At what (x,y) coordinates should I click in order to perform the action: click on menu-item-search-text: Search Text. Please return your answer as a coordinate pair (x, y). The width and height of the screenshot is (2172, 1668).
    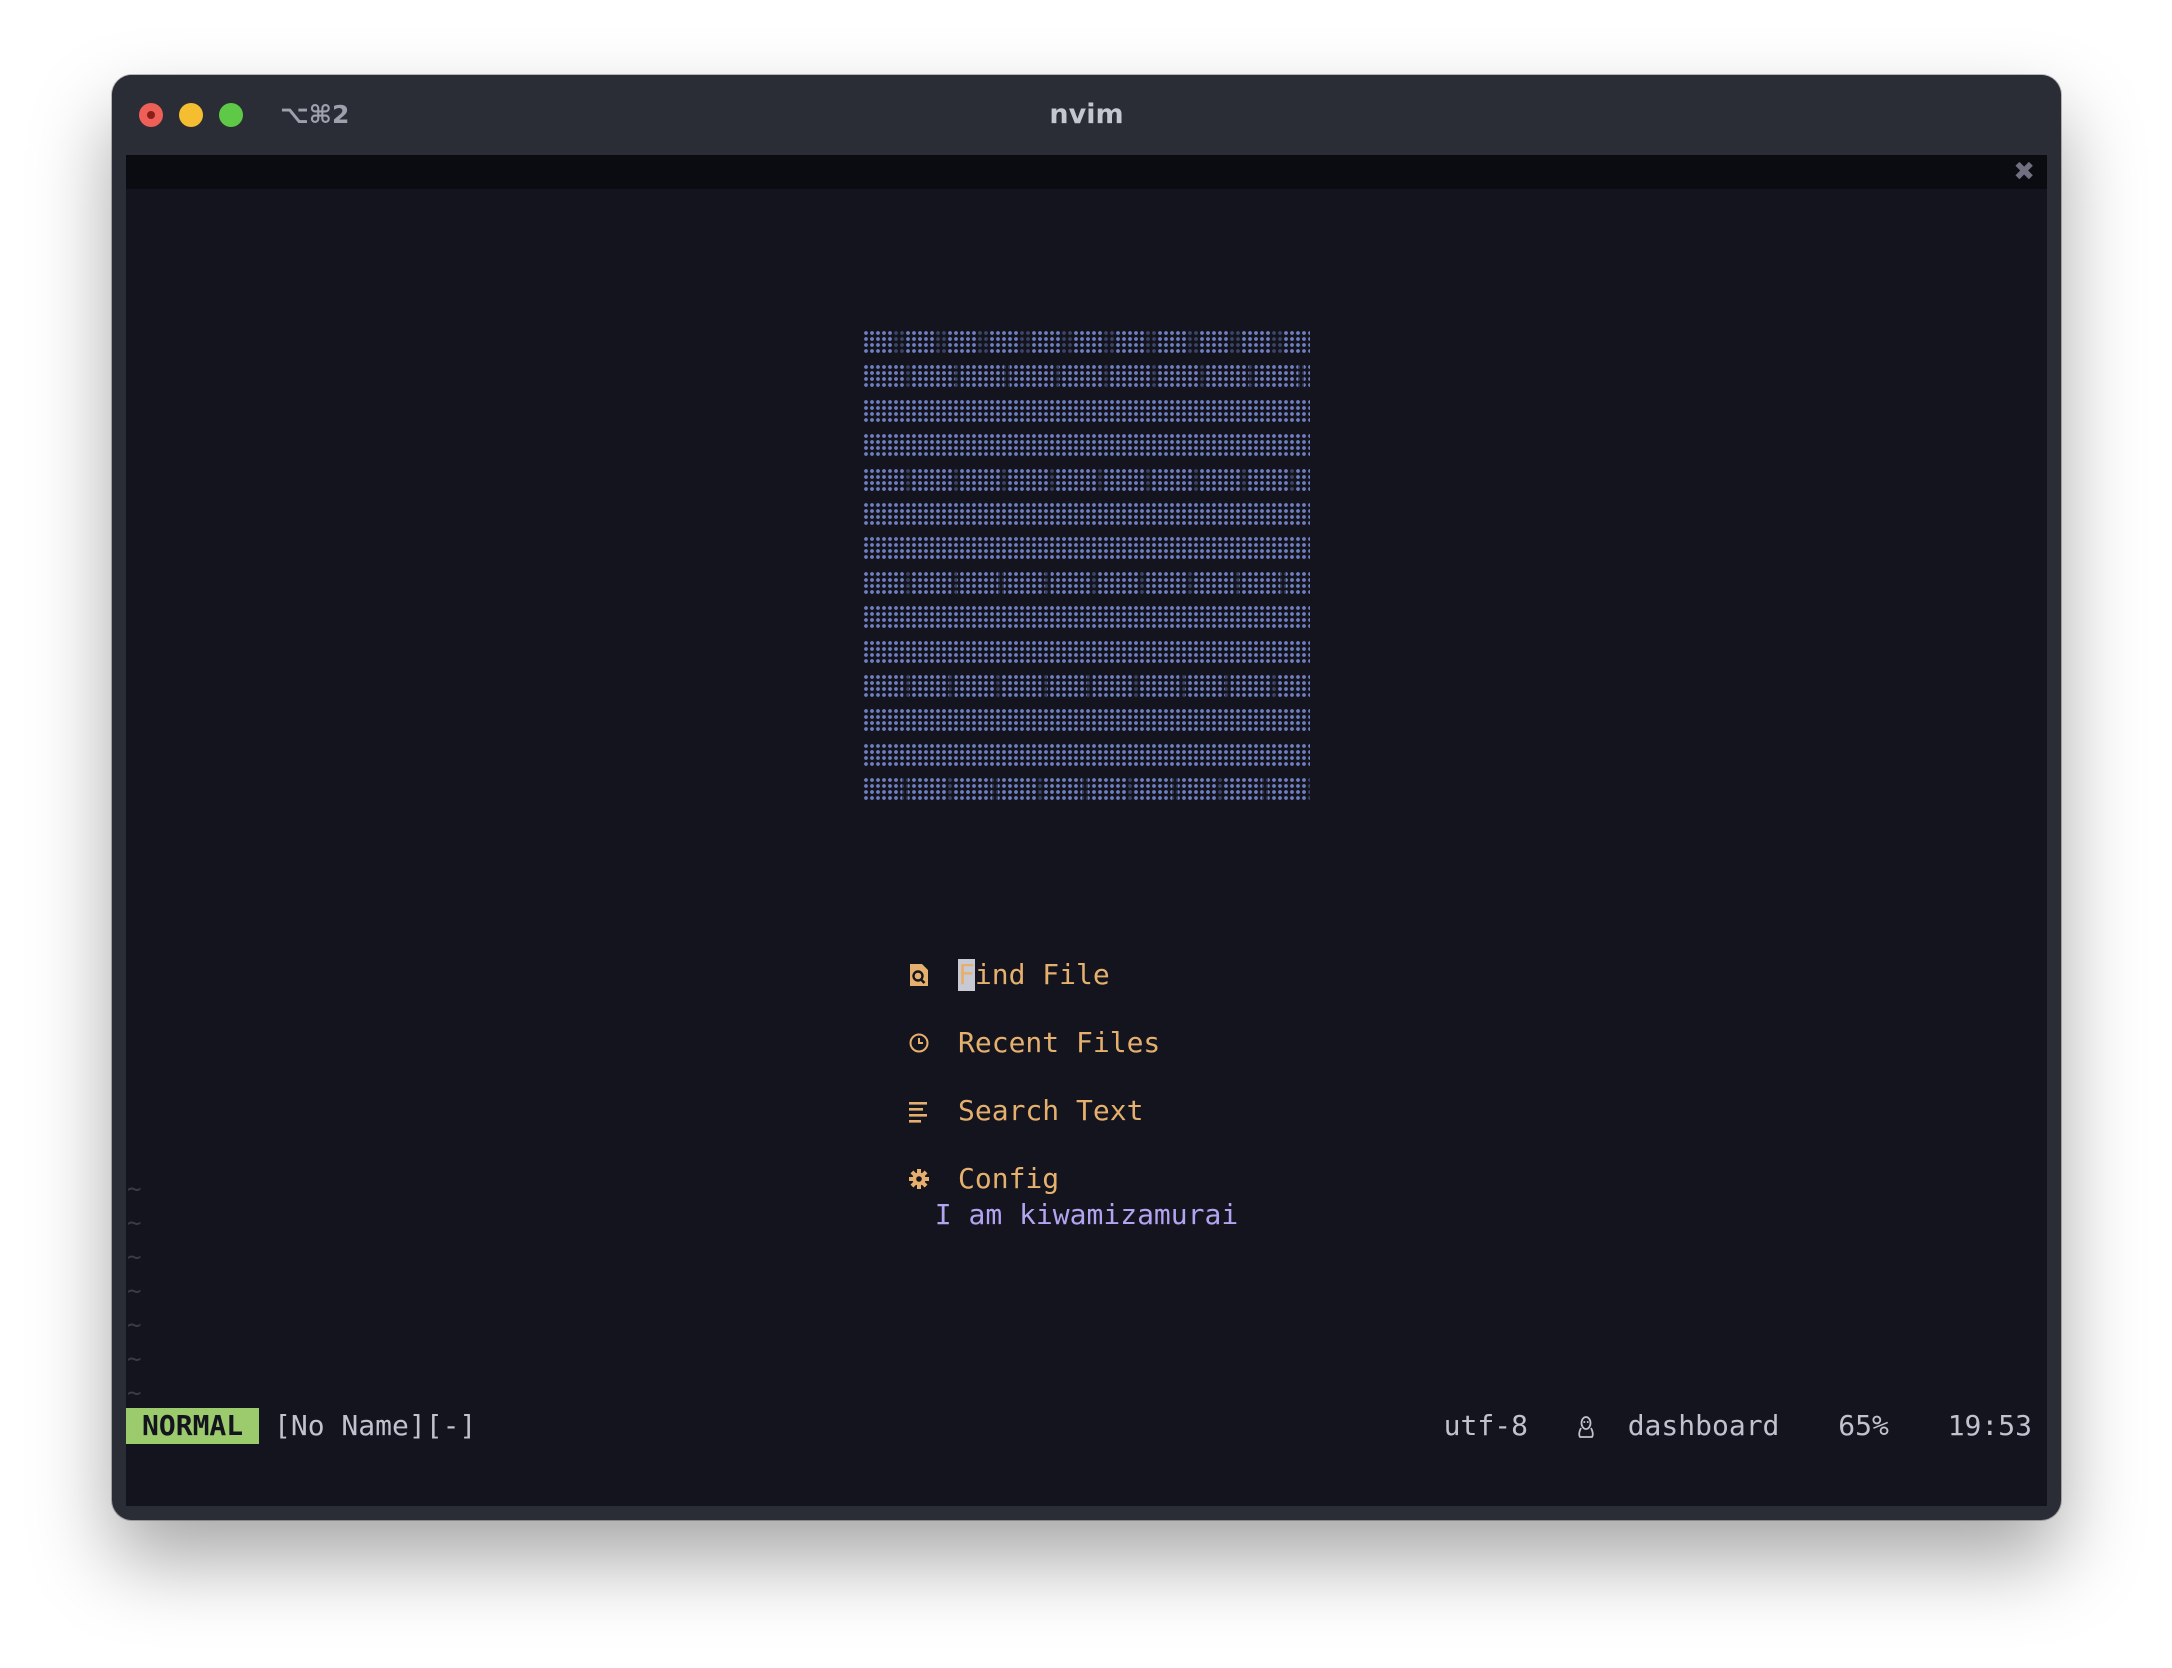
    Looking at the image, I should click on (1086, 1111).